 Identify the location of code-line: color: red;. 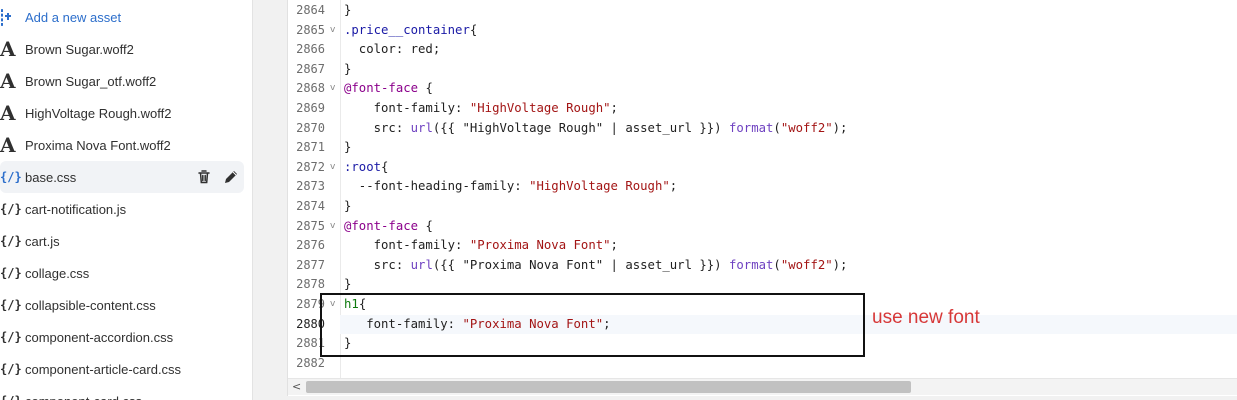
(790, 50).